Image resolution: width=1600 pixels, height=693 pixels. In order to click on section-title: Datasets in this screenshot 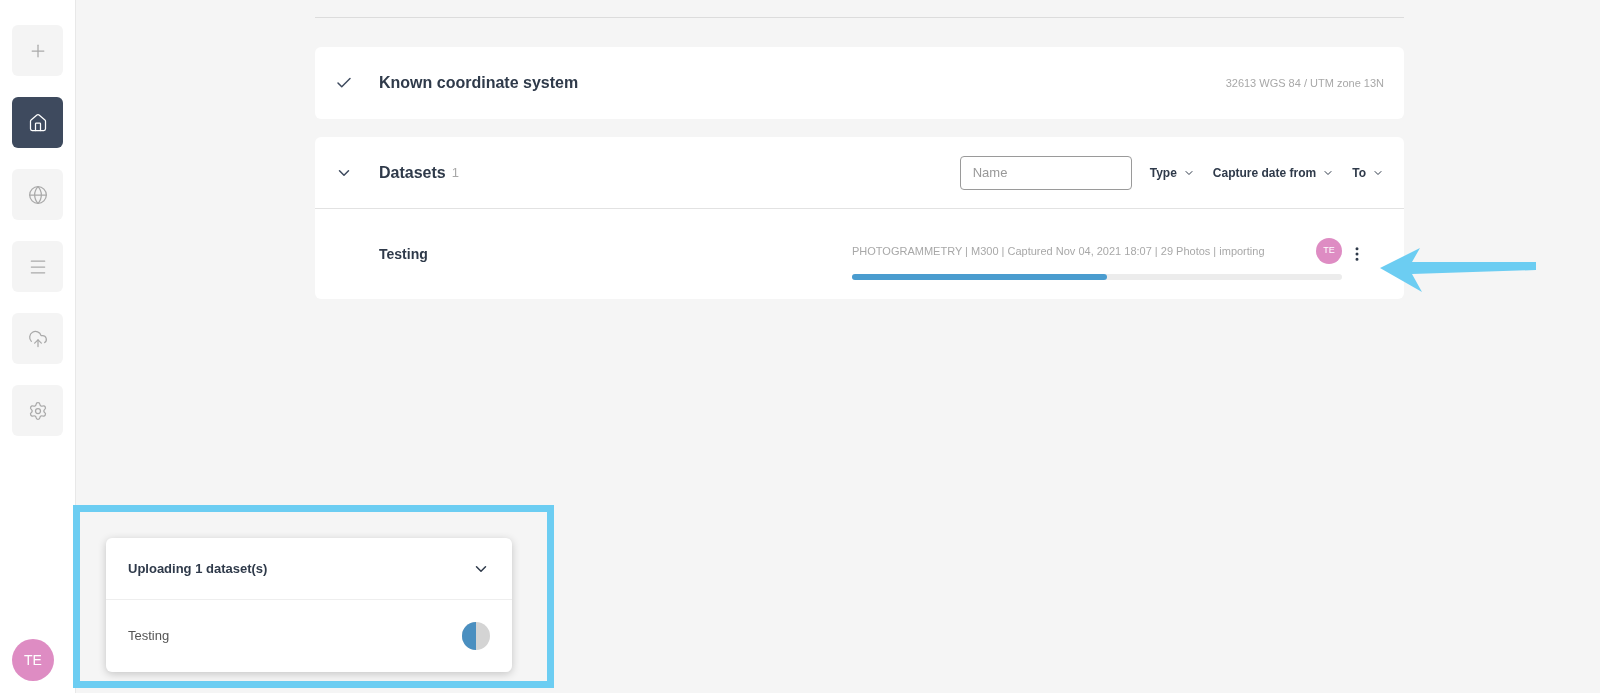, I will do `click(412, 172)`.